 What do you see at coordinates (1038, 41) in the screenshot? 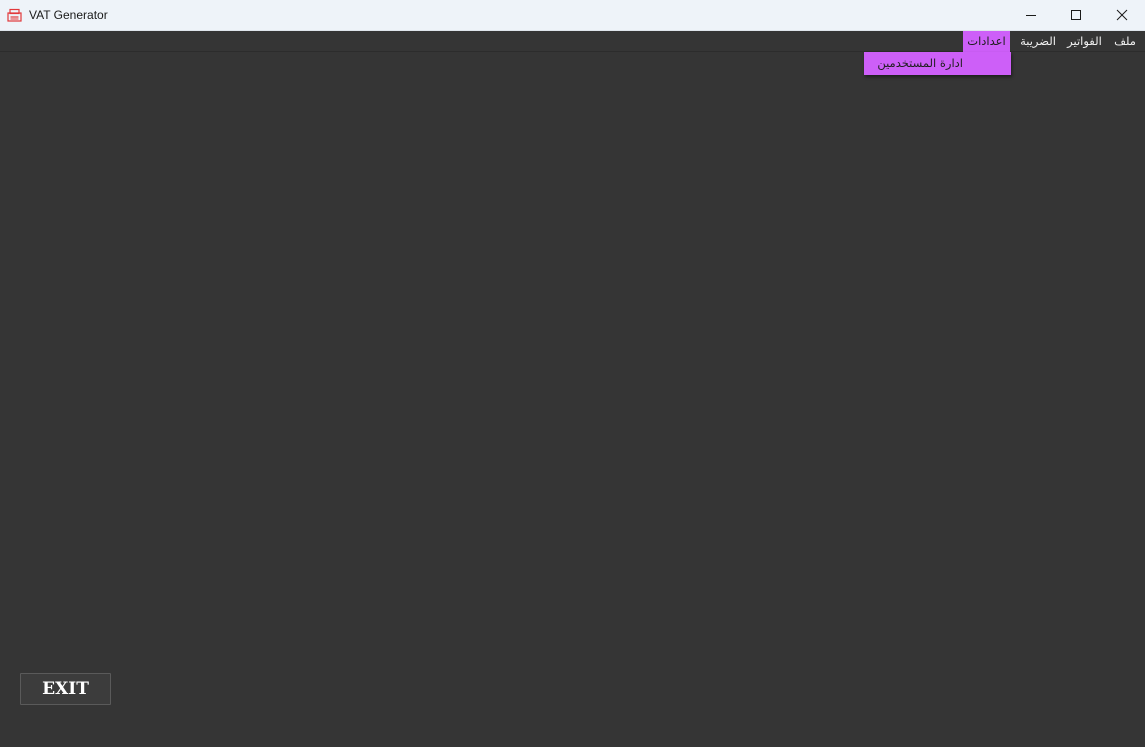
I see `menu-tax: الضريبة` at bounding box center [1038, 41].